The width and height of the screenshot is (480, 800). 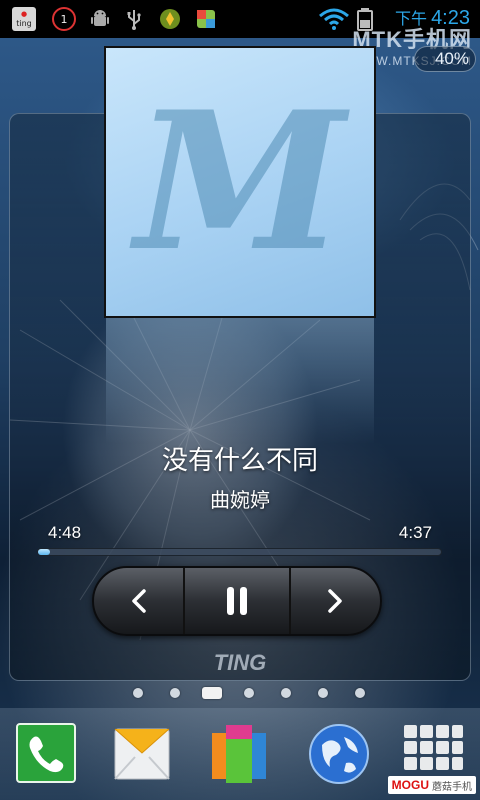 What do you see at coordinates (339, 754) in the screenshot?
I see `browser-icon` at bounding box center [339, 754].